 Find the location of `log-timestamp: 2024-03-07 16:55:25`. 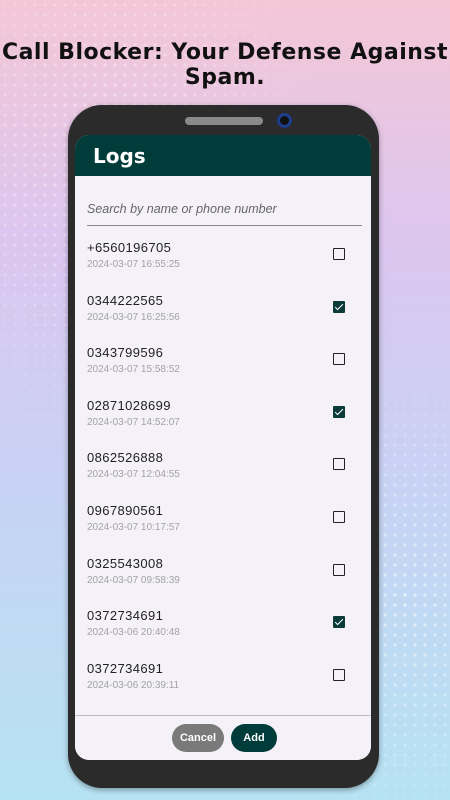

log-timestamp: 2024-03-07 16:55:25 is located at coordinates (133, 264).